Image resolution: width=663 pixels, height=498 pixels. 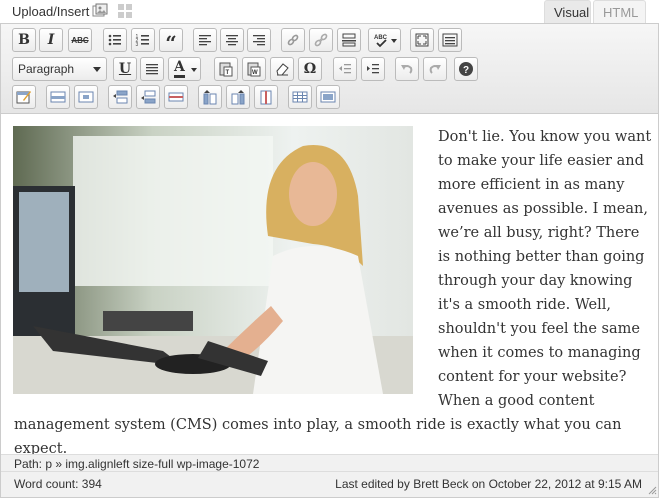 I want to click on bold-icon: B, so click(x=24, y=40).